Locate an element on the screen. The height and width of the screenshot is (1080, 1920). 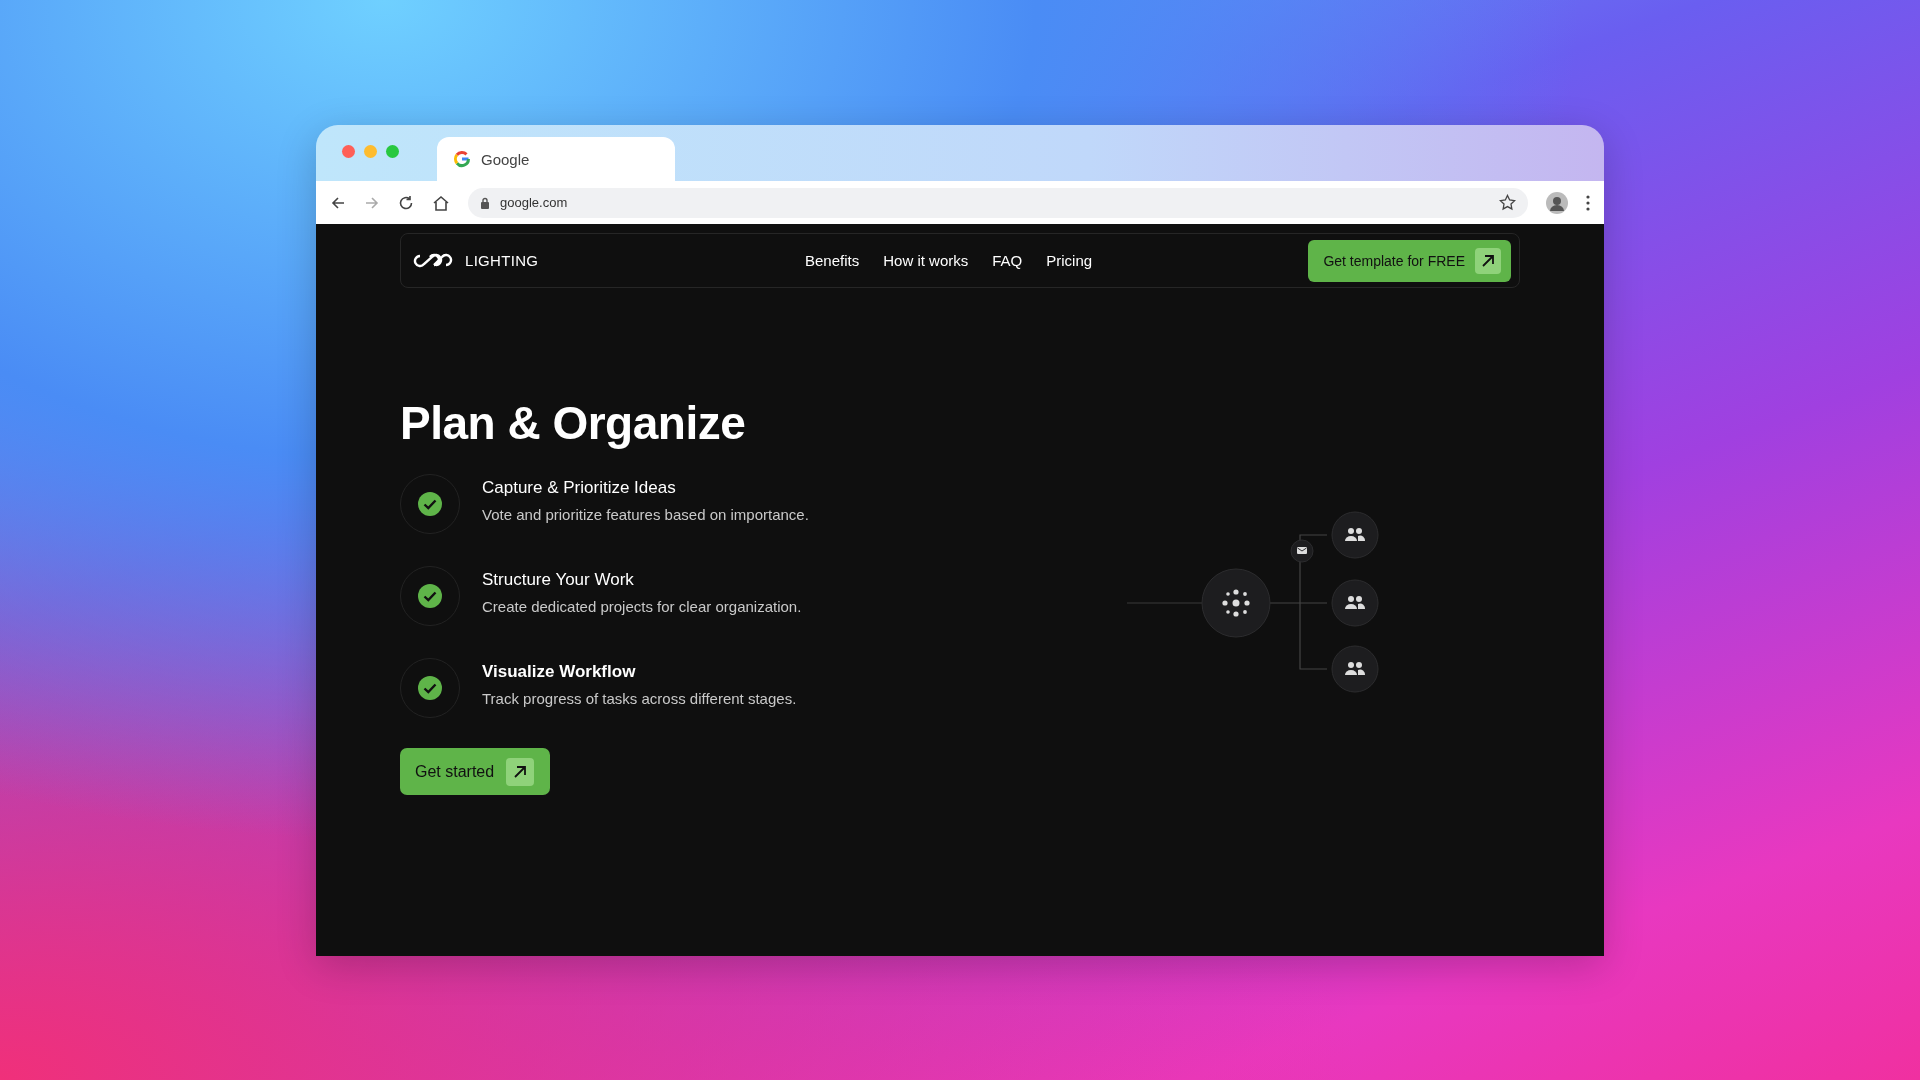
nav-link: FAQ is located at coordinates (1007, 260).